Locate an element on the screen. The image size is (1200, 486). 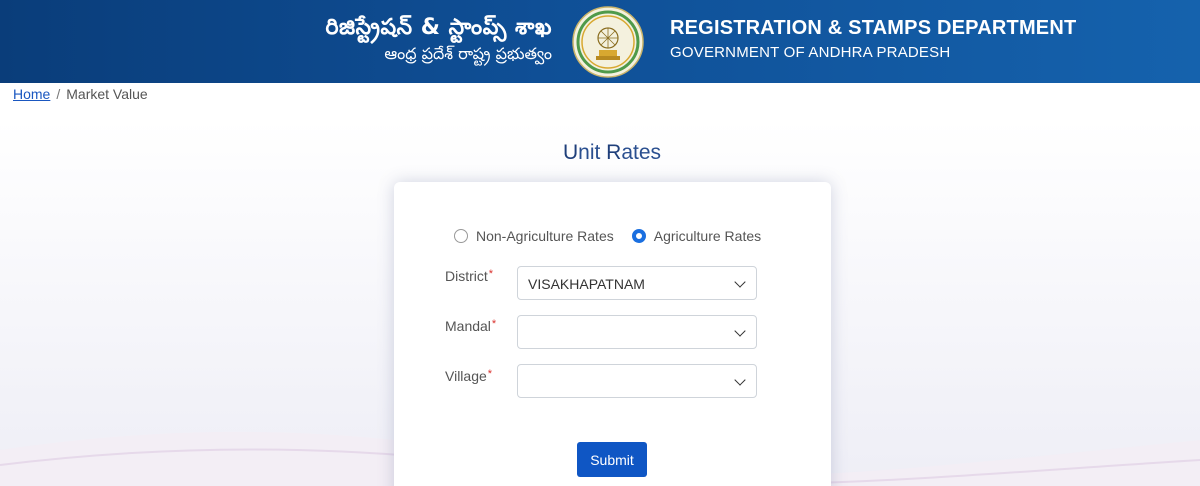
village-label: Village* is located at coordinates (468, 376).